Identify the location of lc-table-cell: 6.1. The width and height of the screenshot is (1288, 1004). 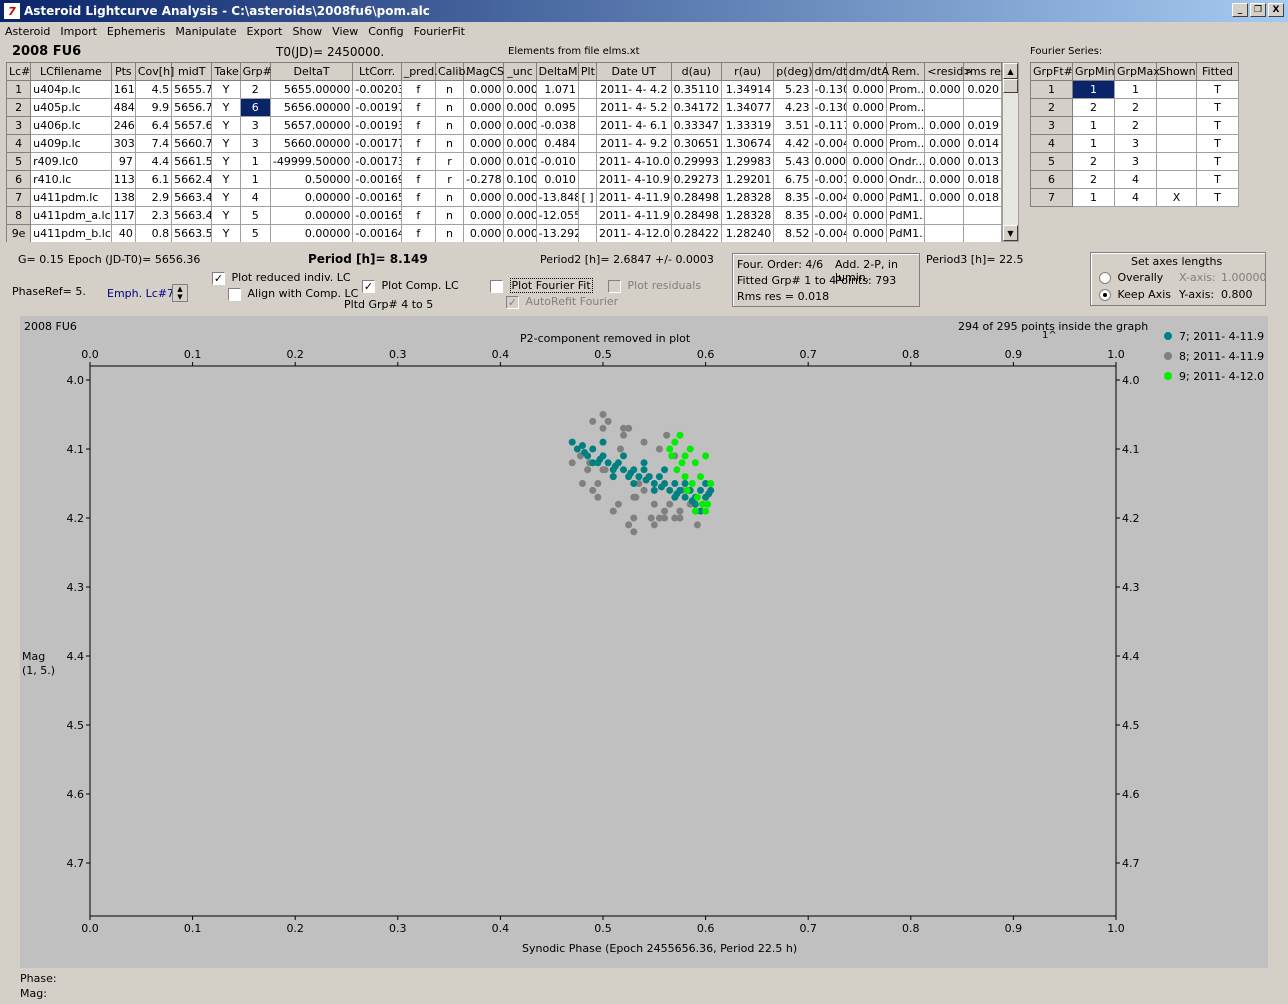
(153, 179).